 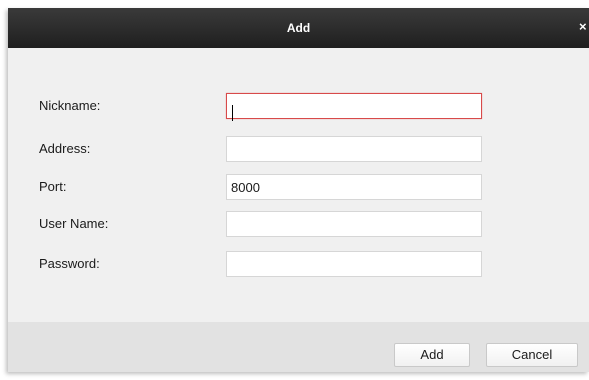 I want to click on address-label: Address:, so click(x=65, y=148).